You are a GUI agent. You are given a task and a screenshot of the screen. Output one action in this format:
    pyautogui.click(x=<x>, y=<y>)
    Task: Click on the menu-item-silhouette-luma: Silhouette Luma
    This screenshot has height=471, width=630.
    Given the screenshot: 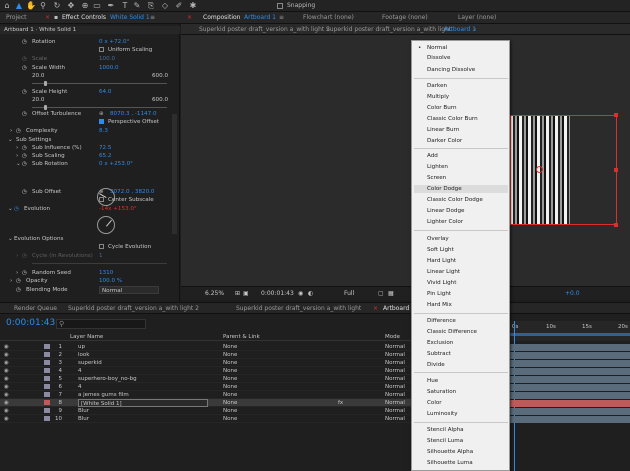 What is the action you would take?
    pyautogui.click(x=450, y=463)
    